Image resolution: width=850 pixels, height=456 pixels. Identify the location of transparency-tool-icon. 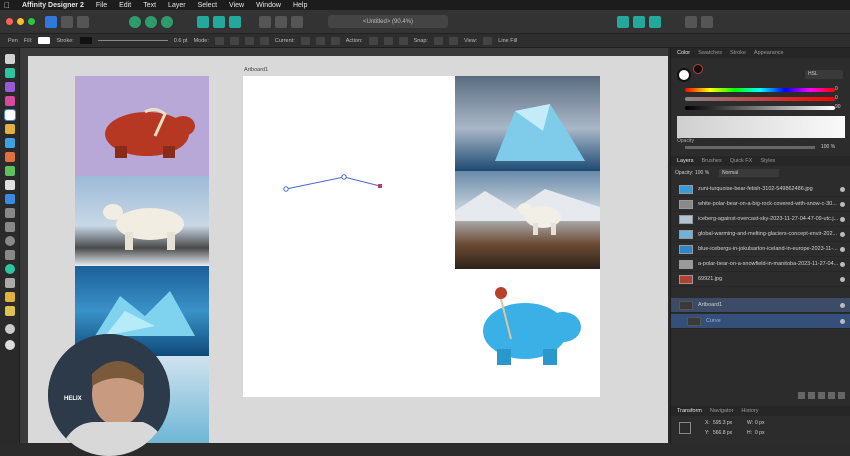
(10, 185).